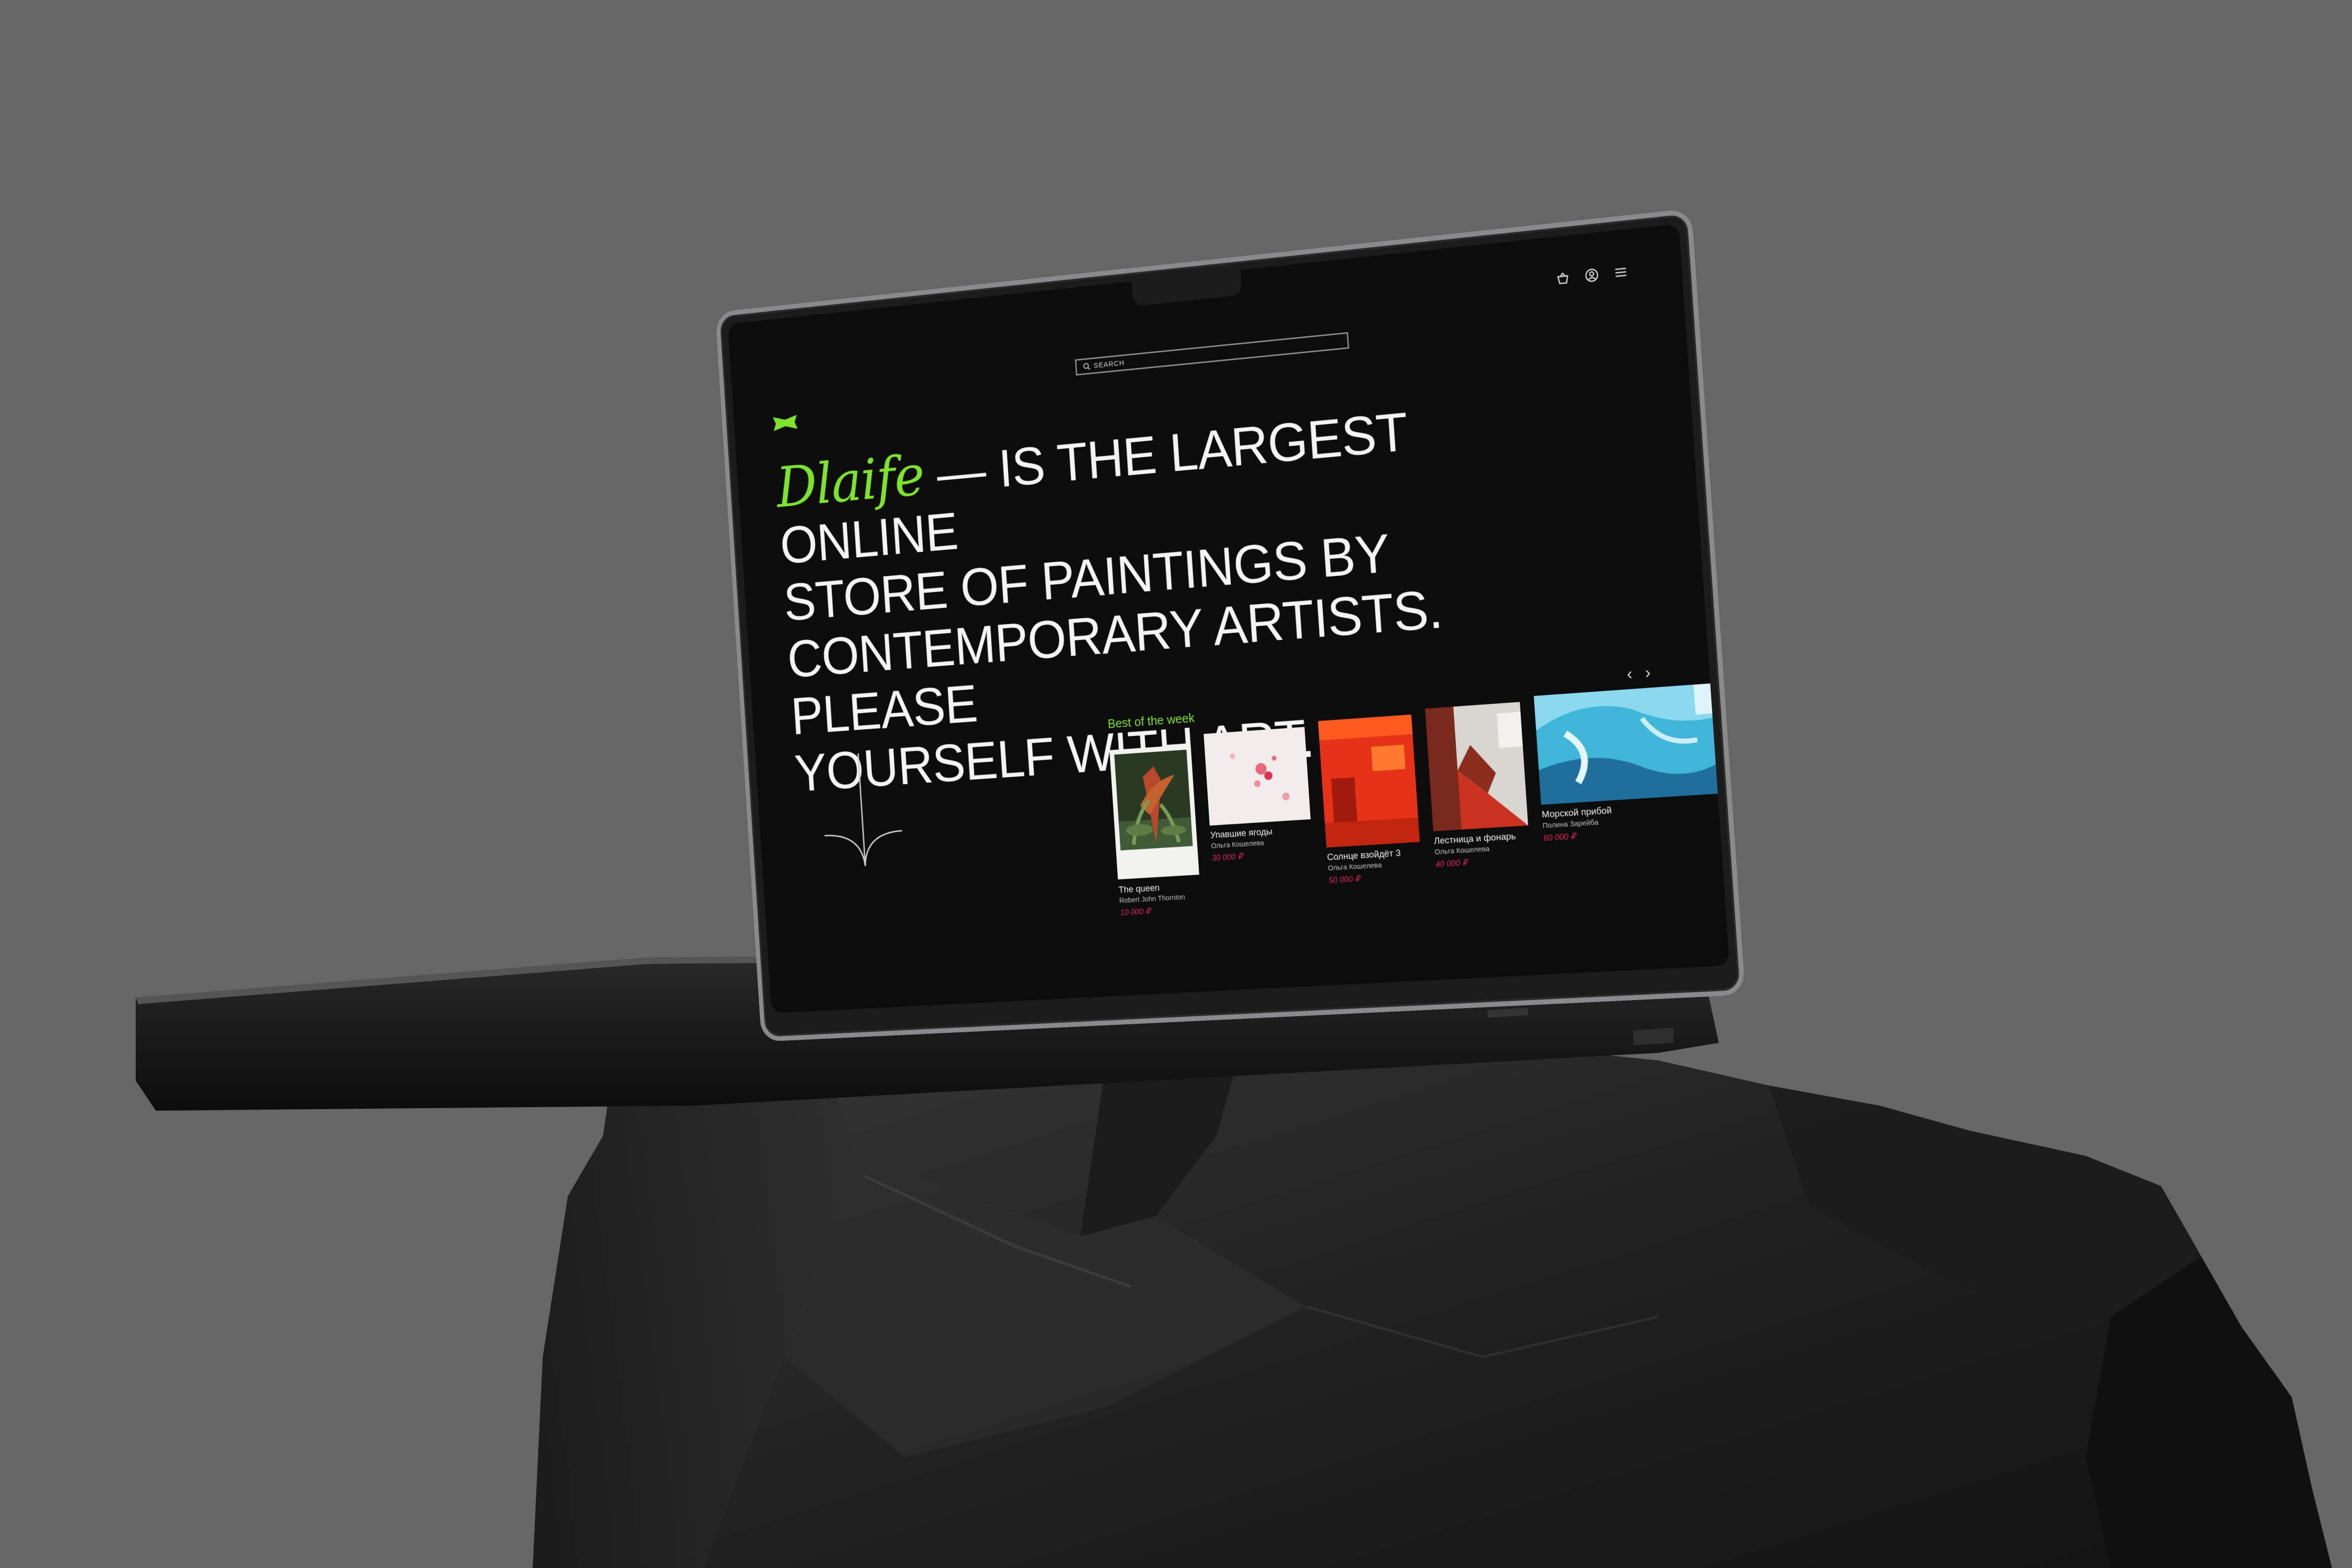 This screenshot has width=2352, height=1568. Describe the element at coordinates (1187, 288) in the screenshot. I see `camera-notch` at that location.